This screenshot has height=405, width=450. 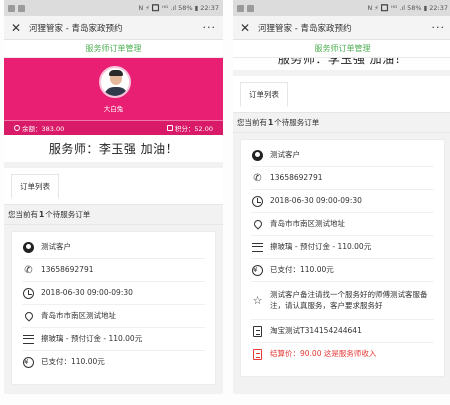 I want to click on settlement-row: 结算价：90.00 这是服务师收入, so click(x=342, y=354).